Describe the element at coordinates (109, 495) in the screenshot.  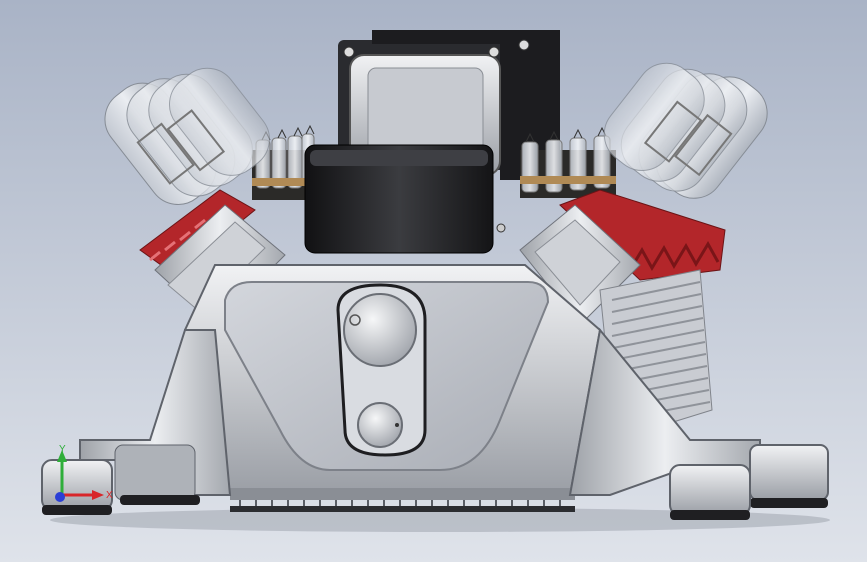
I see `x-axis-label: X` at that location.